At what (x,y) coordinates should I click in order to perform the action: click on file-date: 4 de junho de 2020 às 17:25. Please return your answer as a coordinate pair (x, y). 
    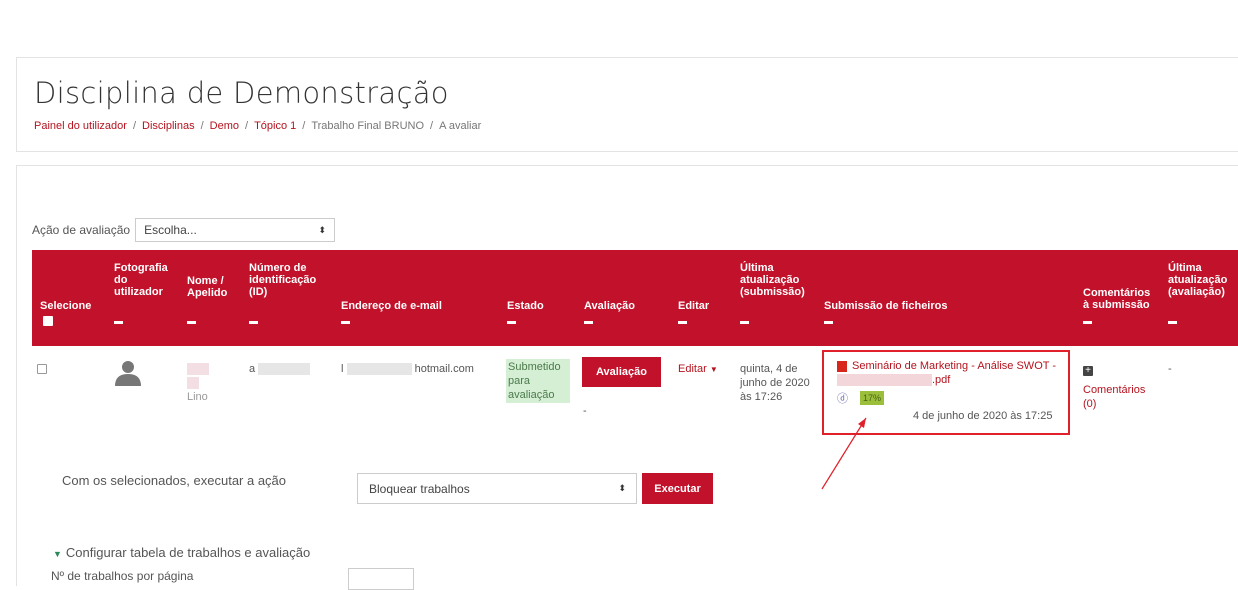
    Looking at the image, I should click on (983, 416).